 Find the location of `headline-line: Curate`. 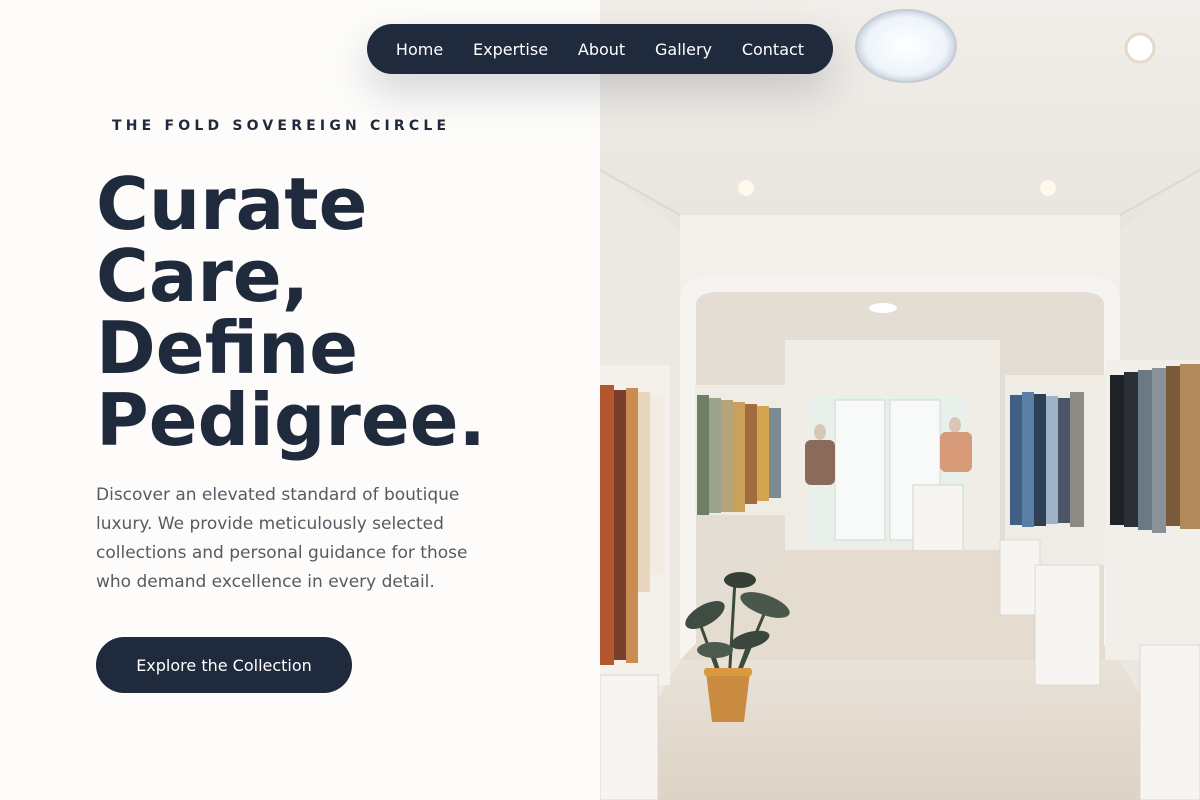

headline-line: Curate is located at coordinates (232, 204).